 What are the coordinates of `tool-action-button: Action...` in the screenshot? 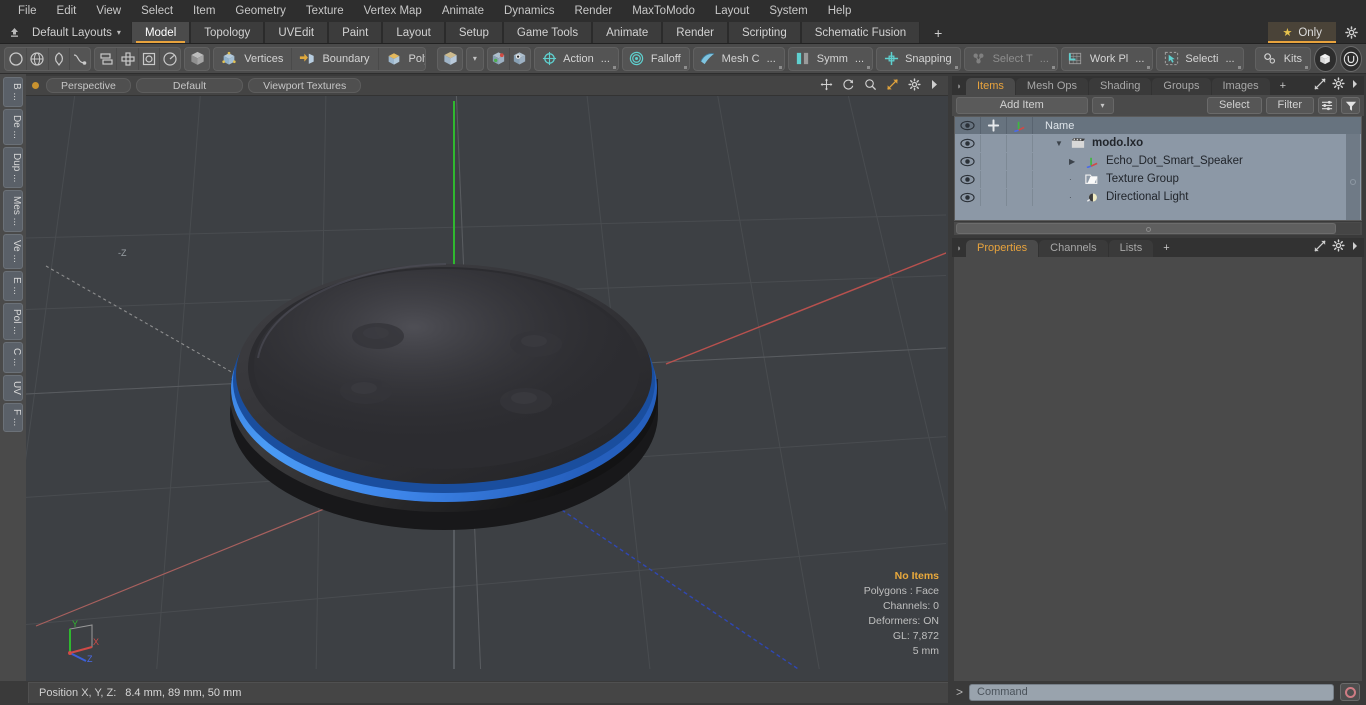 It's located at (576, 58).